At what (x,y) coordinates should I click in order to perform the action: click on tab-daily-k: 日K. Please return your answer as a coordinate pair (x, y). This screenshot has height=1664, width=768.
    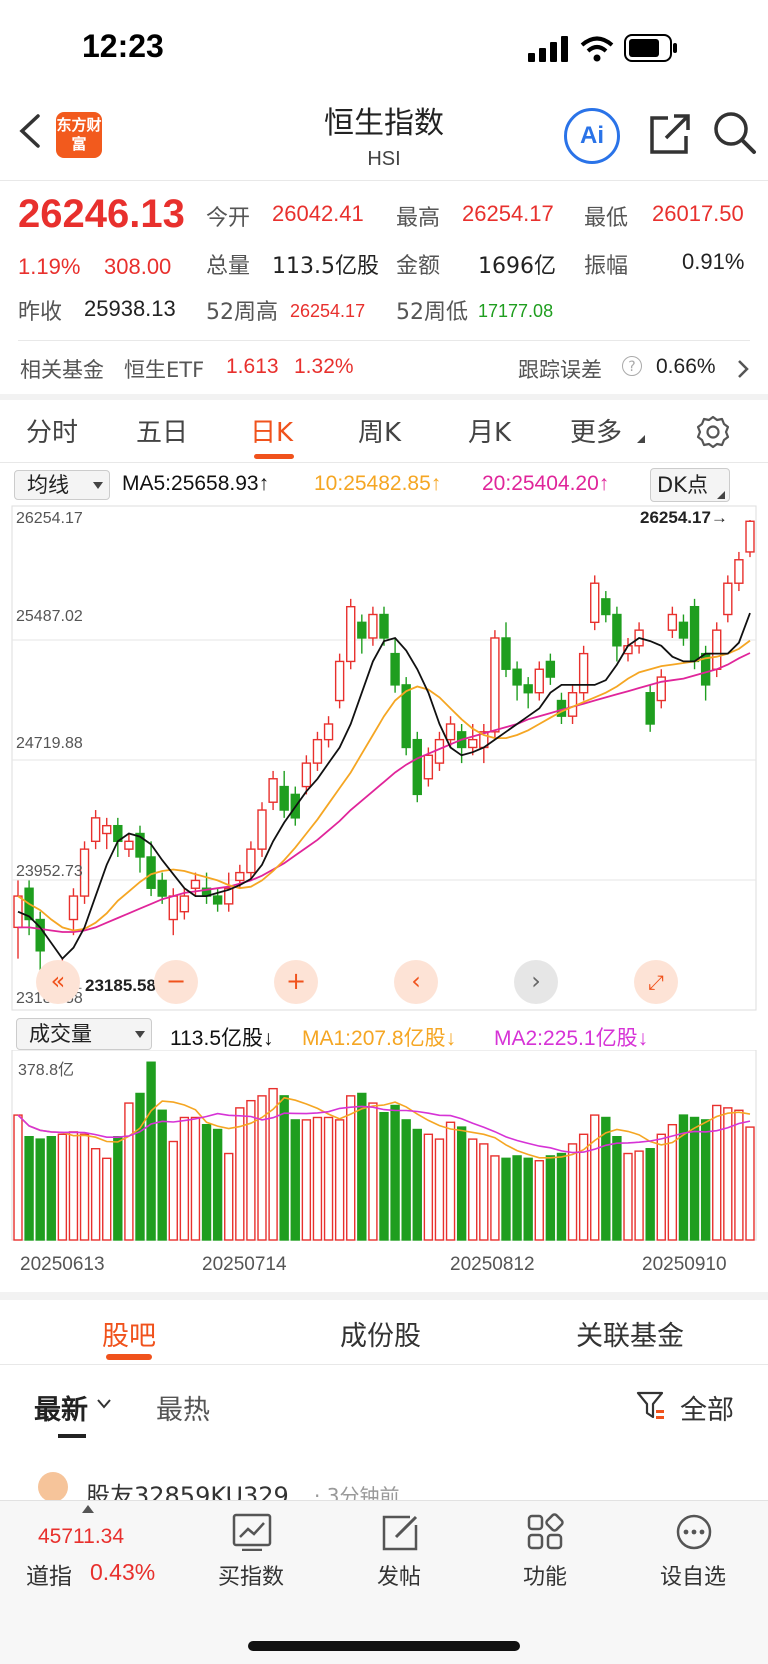
    Looking at the image, I should click on (271, 430).